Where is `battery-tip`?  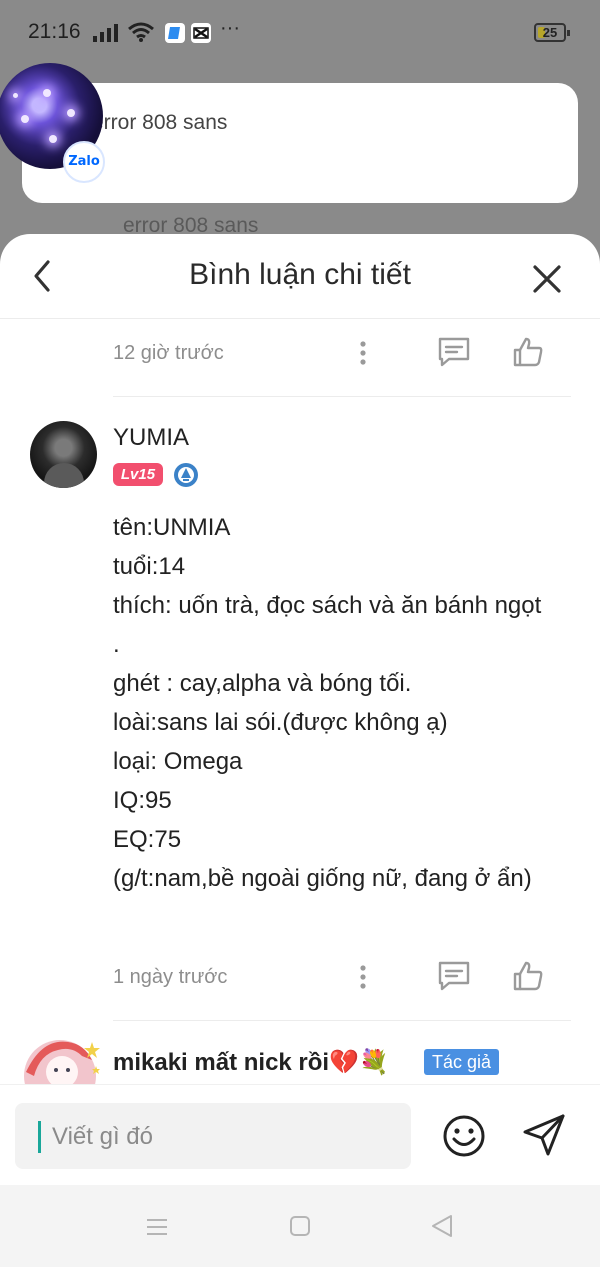 battery-tip is located at coordinates (568, 33).